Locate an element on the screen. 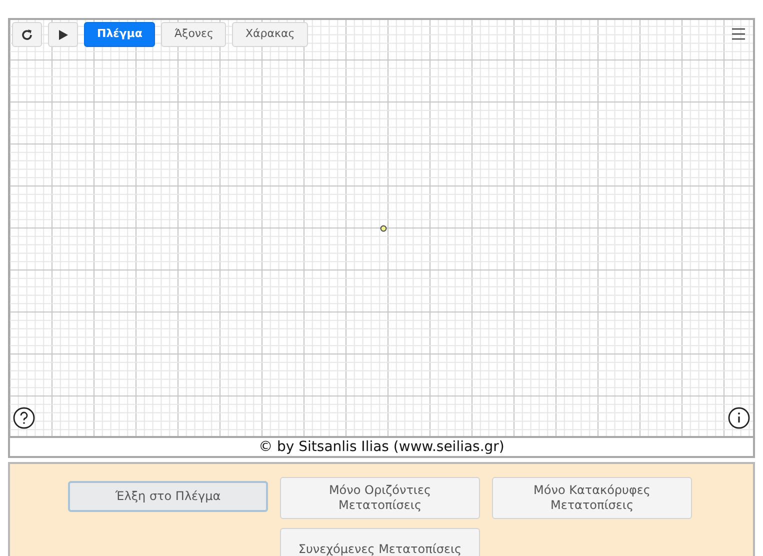 Image resolution: width=763 pixels, height=556 pixels. reload-icon is located at coordinates (27, 35).